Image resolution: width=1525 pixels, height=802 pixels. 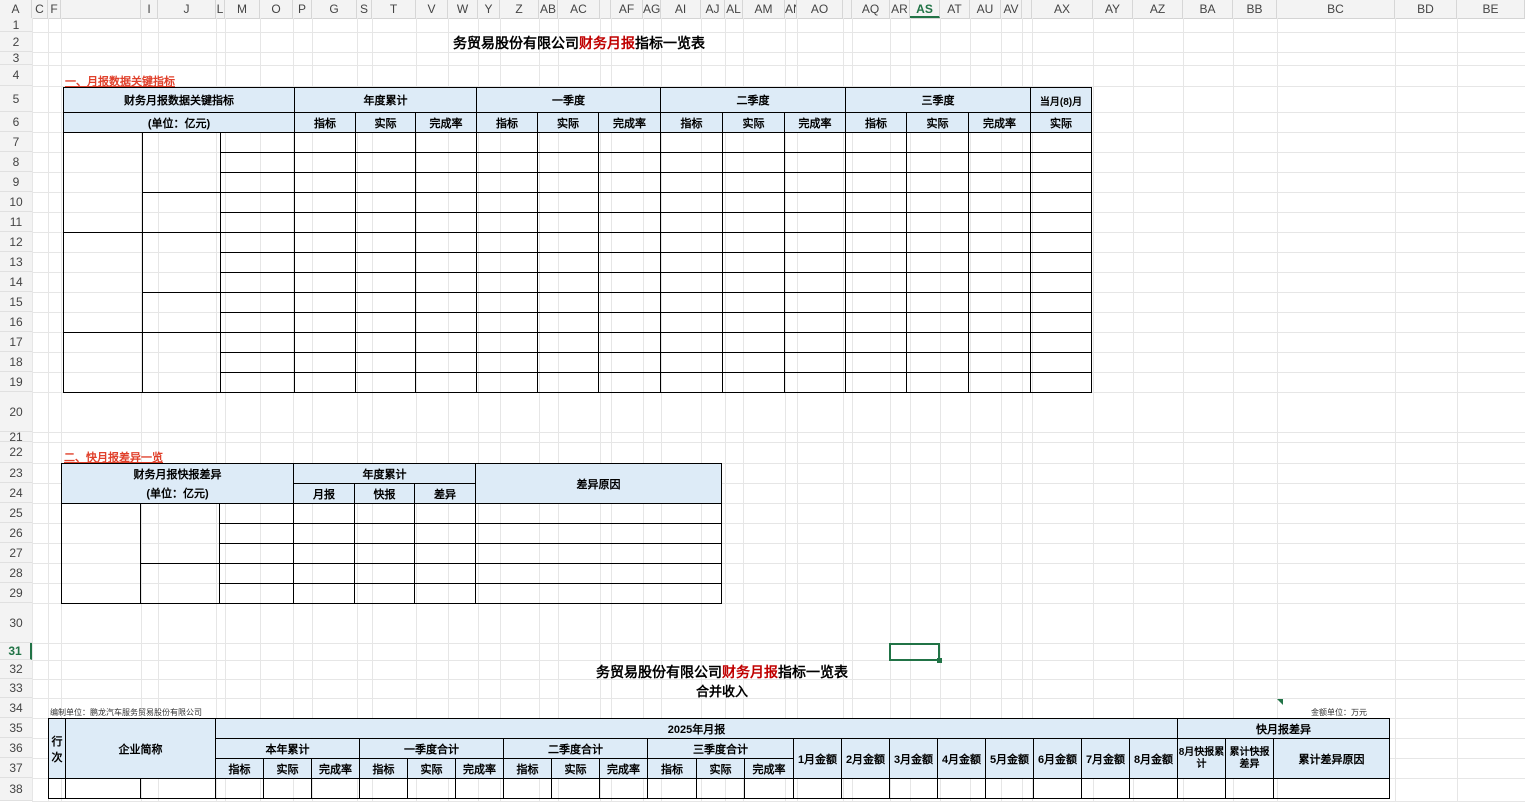 I want to click on column-header-cell: L, so click(x=220, y=9).